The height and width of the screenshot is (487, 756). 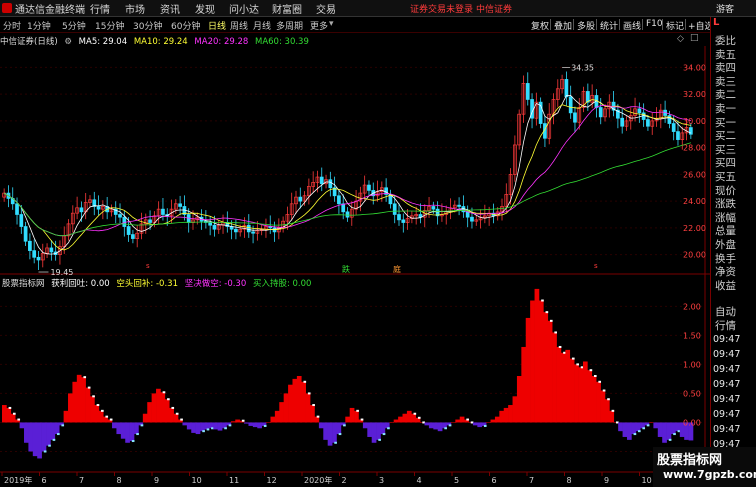 What do you see at coordinates (262, 25) in the screenshot?
I see `tab-monthly: 月线` at bounding box center [262, 25].